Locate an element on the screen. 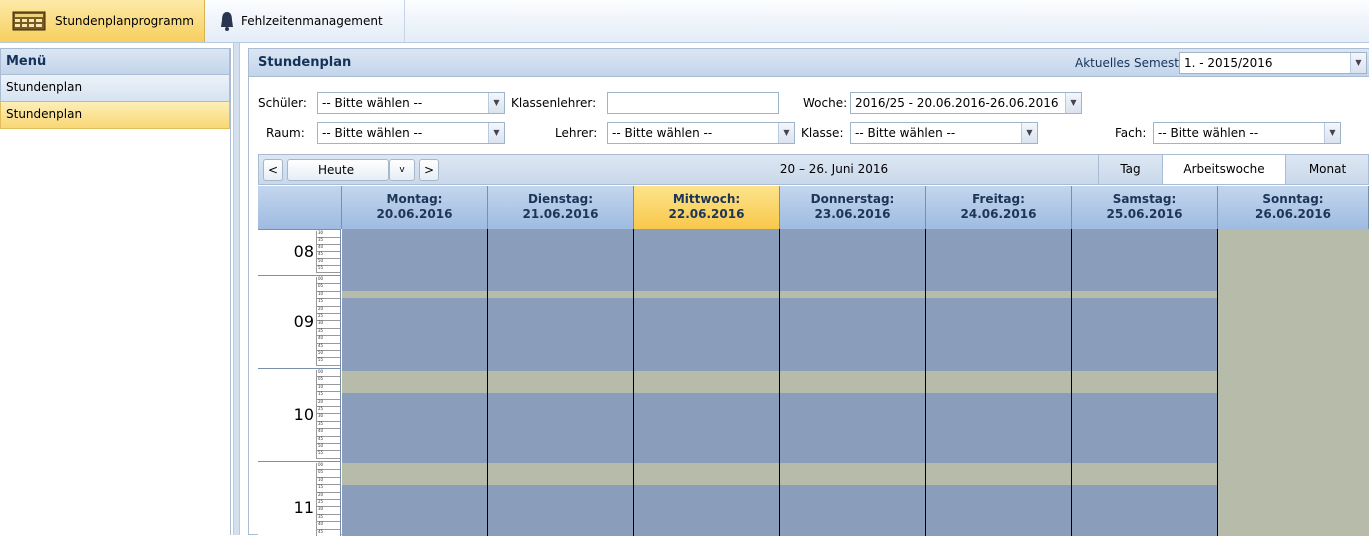  tab-stundenplanprogramm-label: Stundenplanprogramm is located at coordinates (124, 21).